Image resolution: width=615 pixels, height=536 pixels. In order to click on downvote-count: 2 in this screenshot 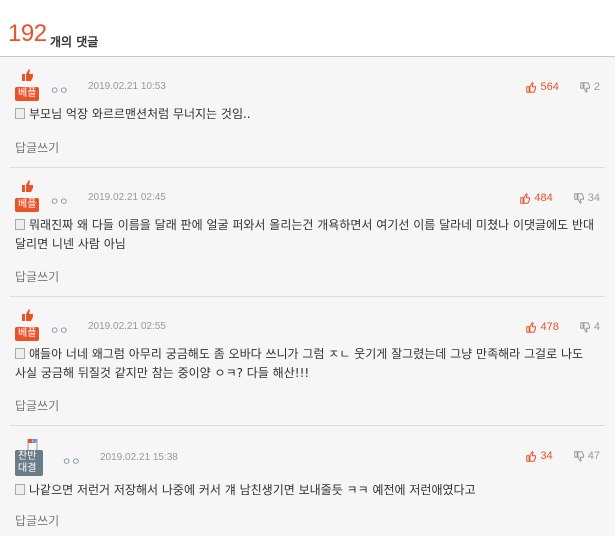, I will do `click(596, 87)`.